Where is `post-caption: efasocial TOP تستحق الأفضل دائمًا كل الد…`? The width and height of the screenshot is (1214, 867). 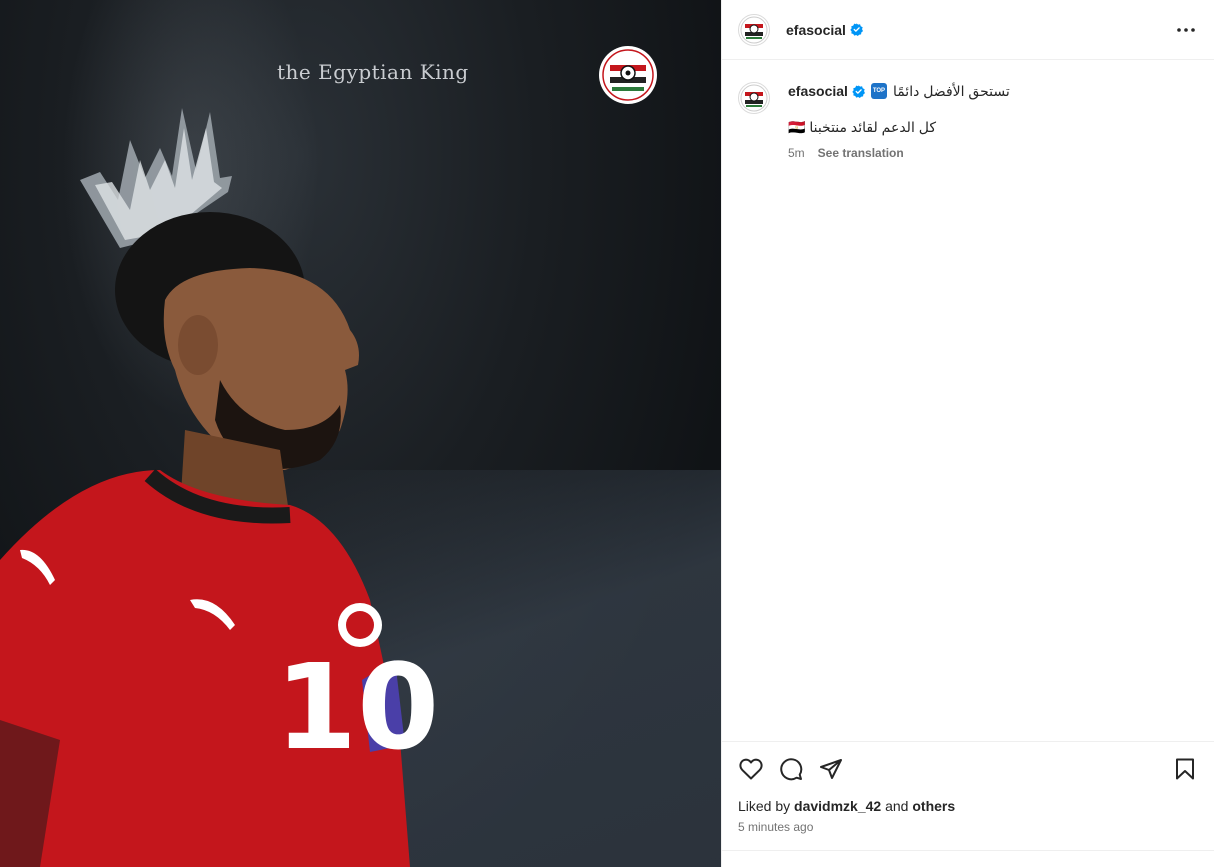 post-caption: efasocial TOP تستحق الأفضل دائمًا كل الد… is located at coordinates (968, 111).